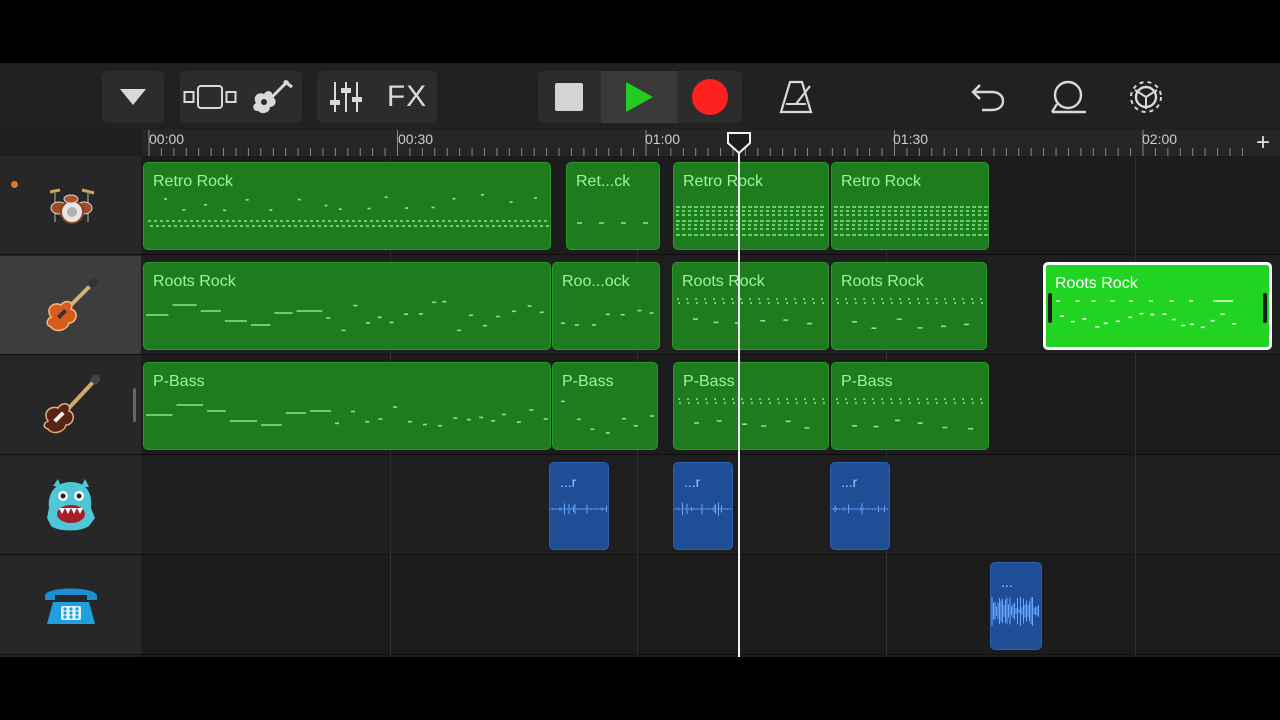 This screenshot has height=720, width=1280. I want to click on triangle-down-icon, so click(133, 97).